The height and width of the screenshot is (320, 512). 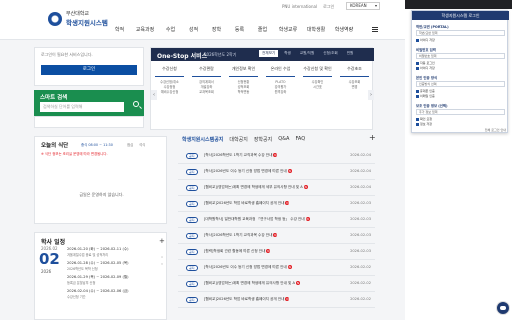 What do you see at coordinates (243, 92) in the screenshot?
I see `onestop-link: 학적변동` at bounding box center [243, 92].